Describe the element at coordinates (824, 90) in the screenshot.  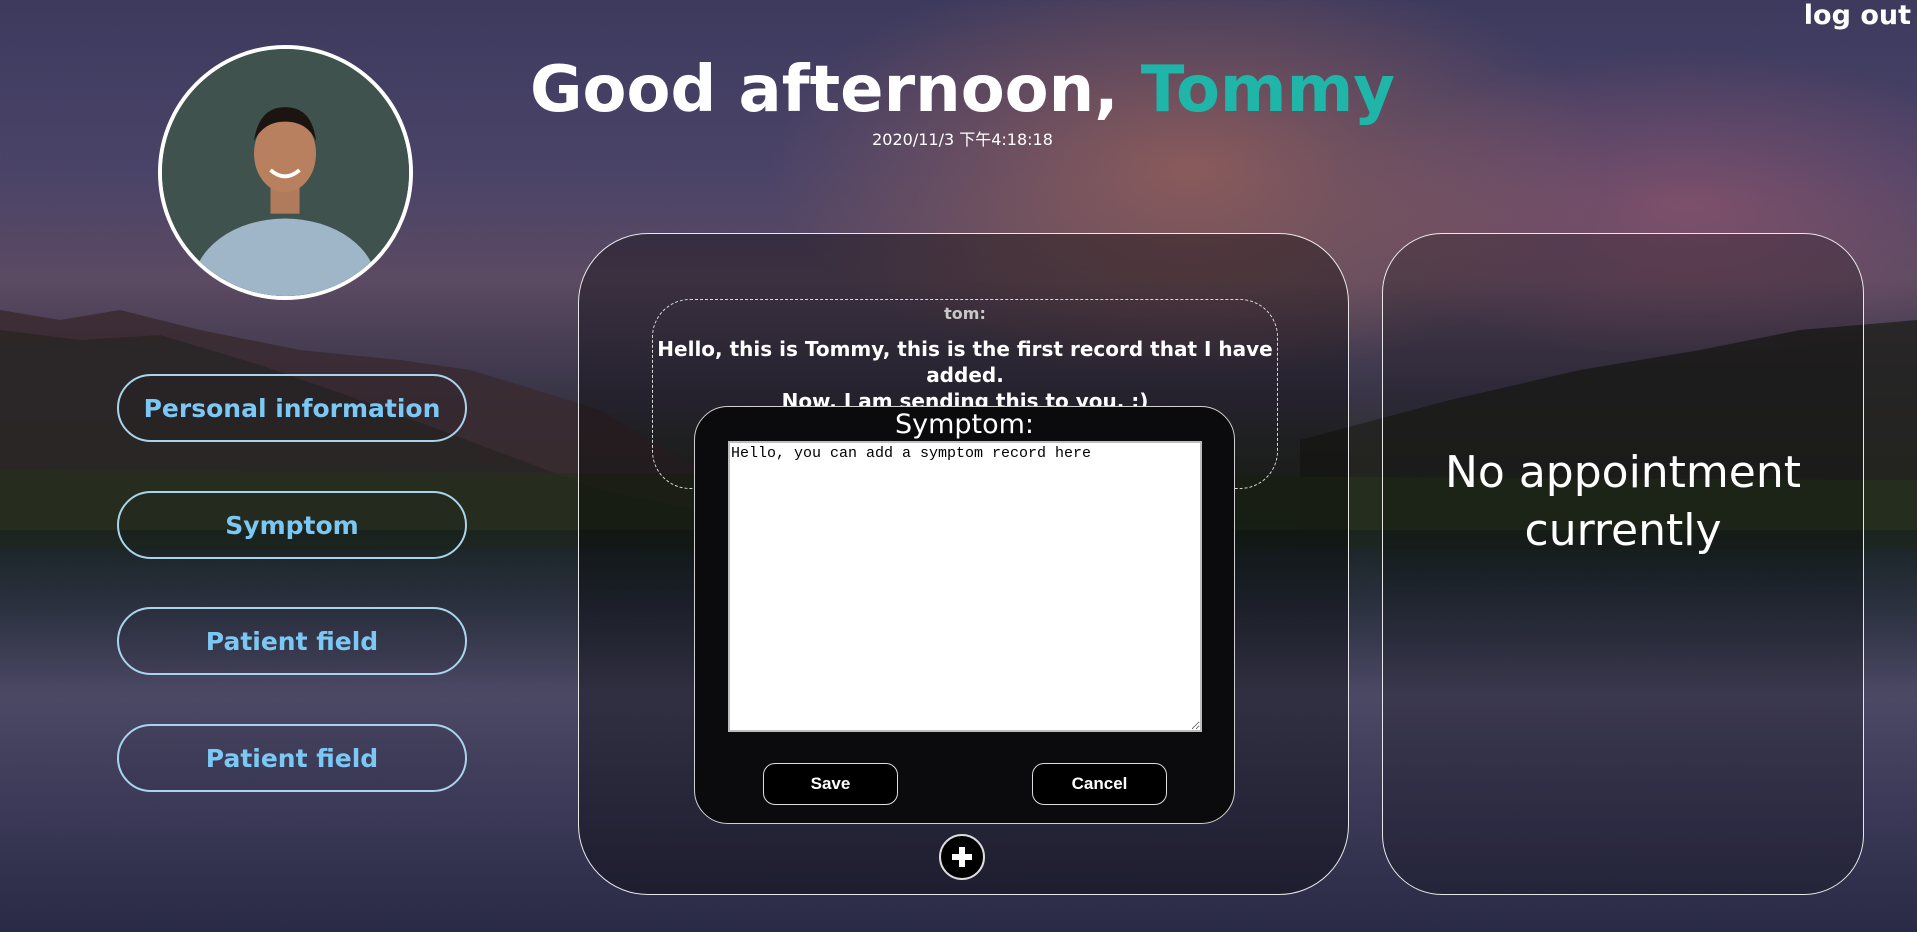
I see `greeting-prefix: Good afternoon,` at that location.